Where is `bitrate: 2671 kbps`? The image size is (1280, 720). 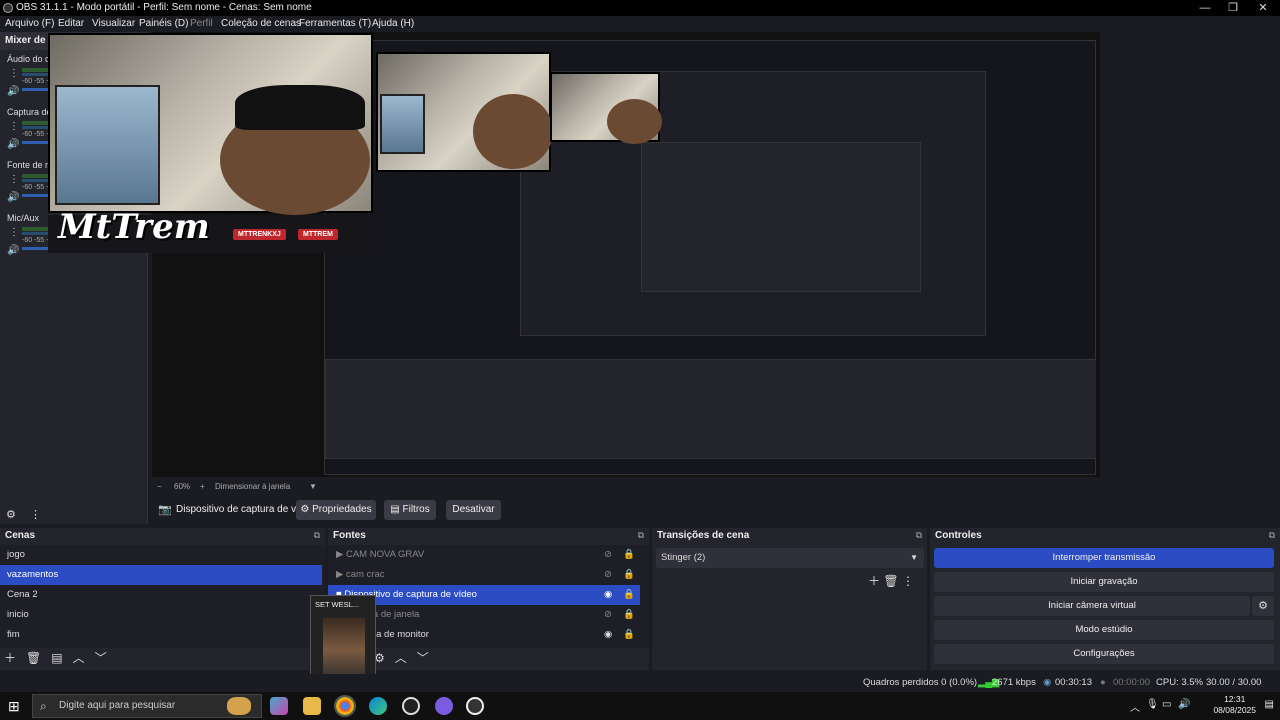
bitrate: 2671 kbps is located at coordinates (1014, 682).